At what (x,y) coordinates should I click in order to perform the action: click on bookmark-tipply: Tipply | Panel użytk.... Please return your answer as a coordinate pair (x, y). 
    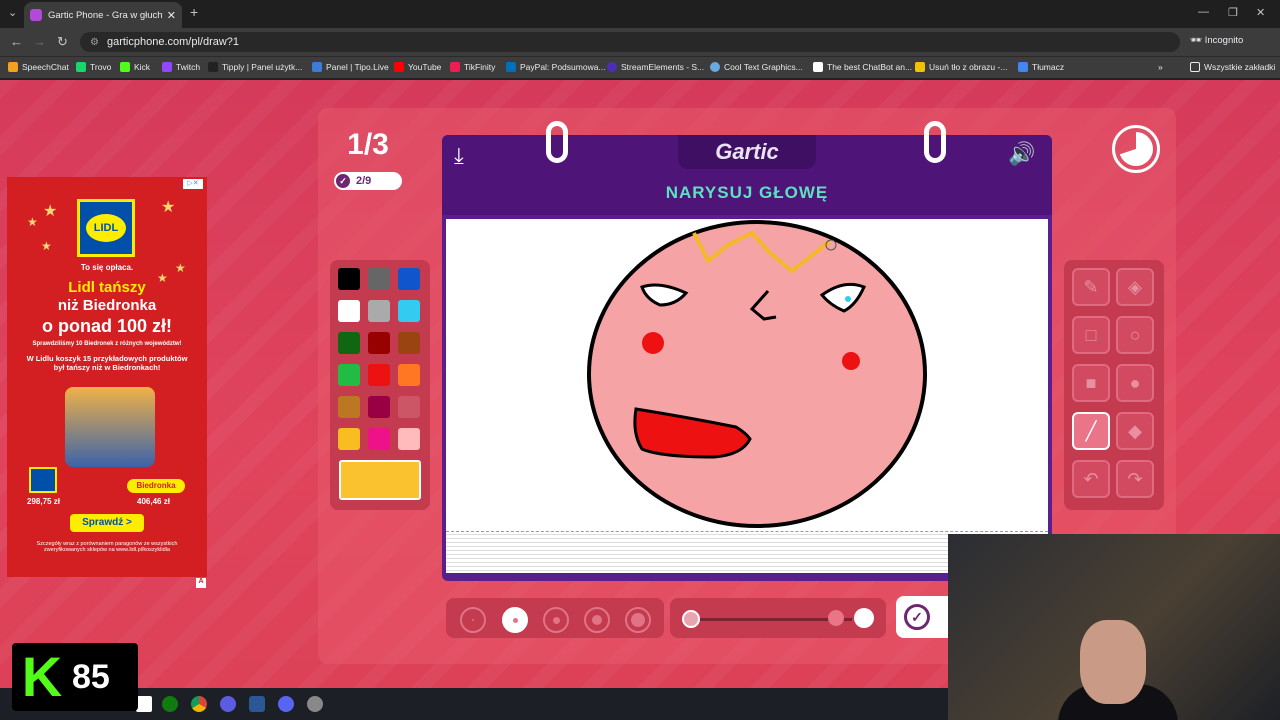
    Looking at the image, I should click on (255, 67).